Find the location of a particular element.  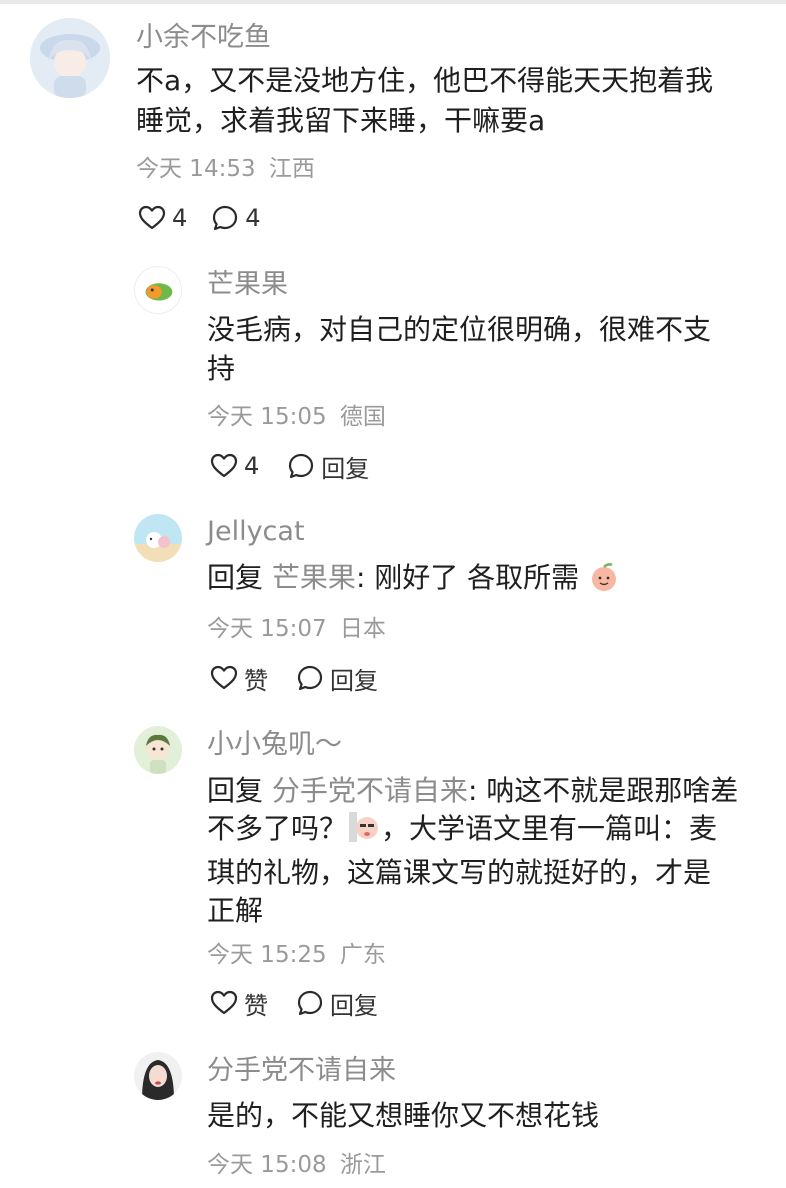

comment-actions: 4 4 is located at coordinates (199, 218).